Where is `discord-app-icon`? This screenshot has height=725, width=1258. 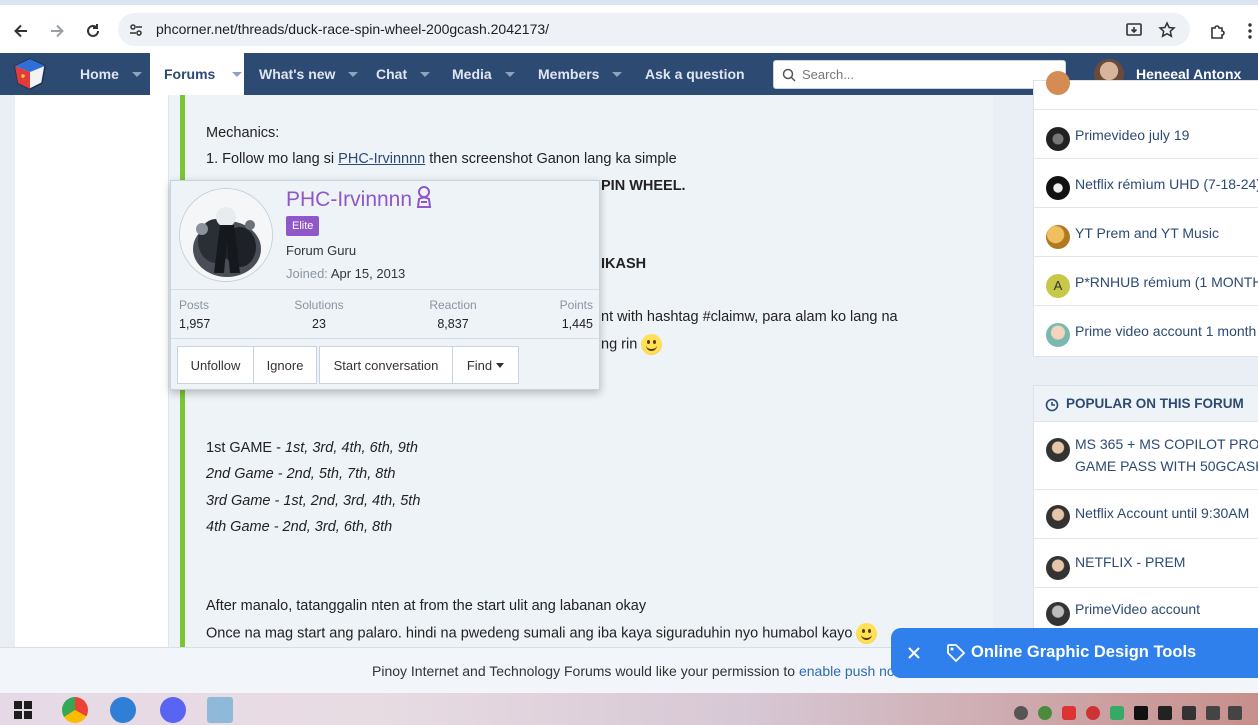
discord-app-icon is located at coordinates (173, 710).